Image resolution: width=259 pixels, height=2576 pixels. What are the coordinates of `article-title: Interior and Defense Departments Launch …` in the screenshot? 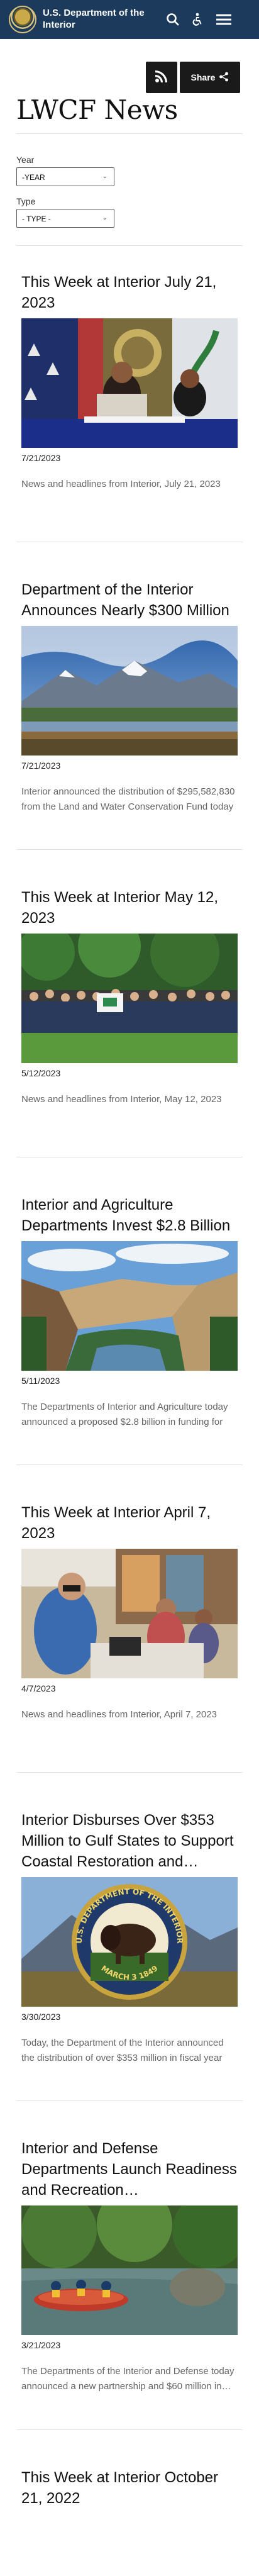 It's located at (129, 2169).